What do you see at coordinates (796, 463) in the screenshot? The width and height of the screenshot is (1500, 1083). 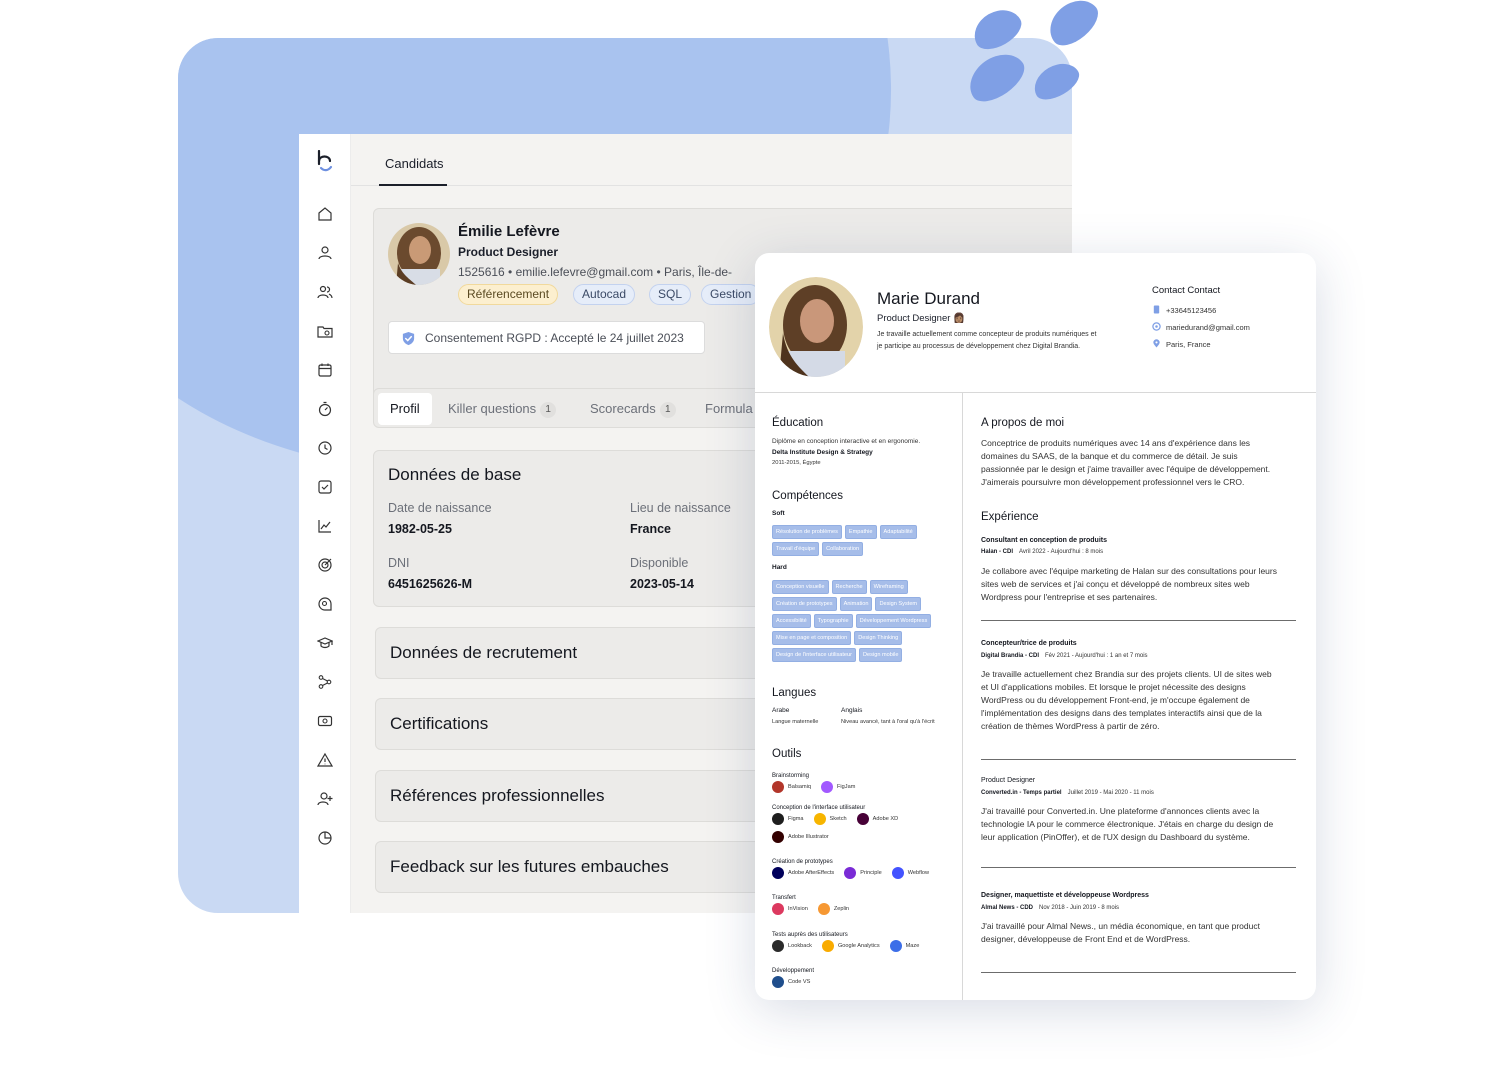 I see `education-dates: 2011-2015, Égypte` at bounding box center [796, 463].